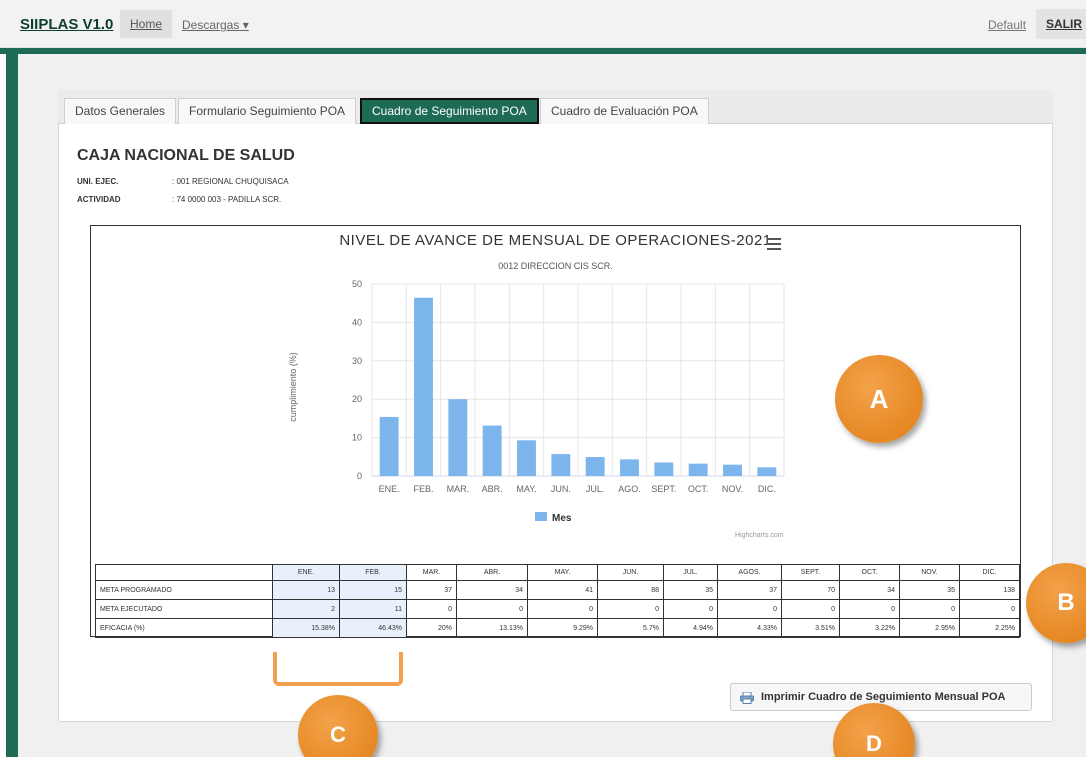  Describe the element at coordinates (526, 489) in the screenshot. I see `x-tick-label: MAY.` at that location.